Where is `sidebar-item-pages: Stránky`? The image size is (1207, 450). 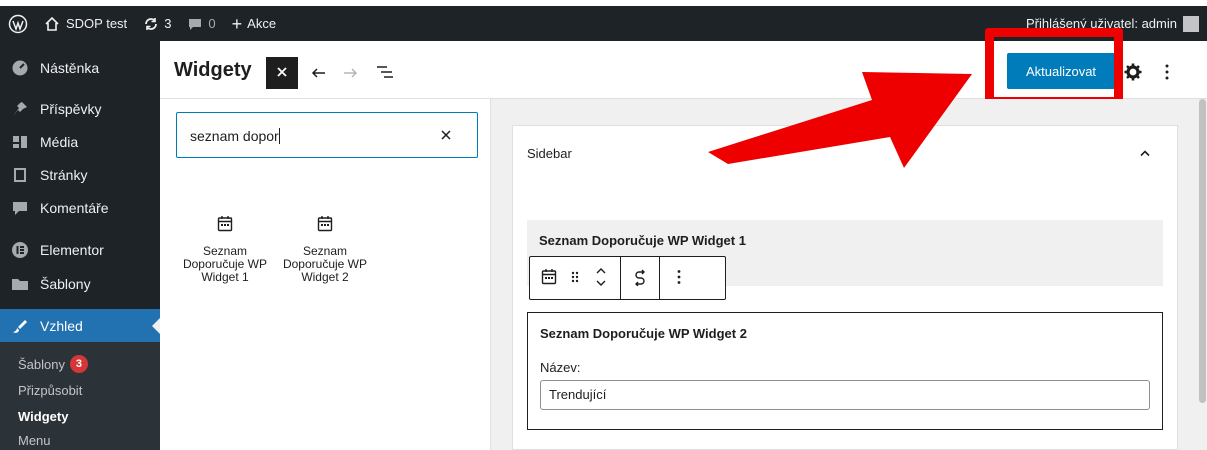 sidebar-item-pages: Stránky is located at coordinates (80, 175).